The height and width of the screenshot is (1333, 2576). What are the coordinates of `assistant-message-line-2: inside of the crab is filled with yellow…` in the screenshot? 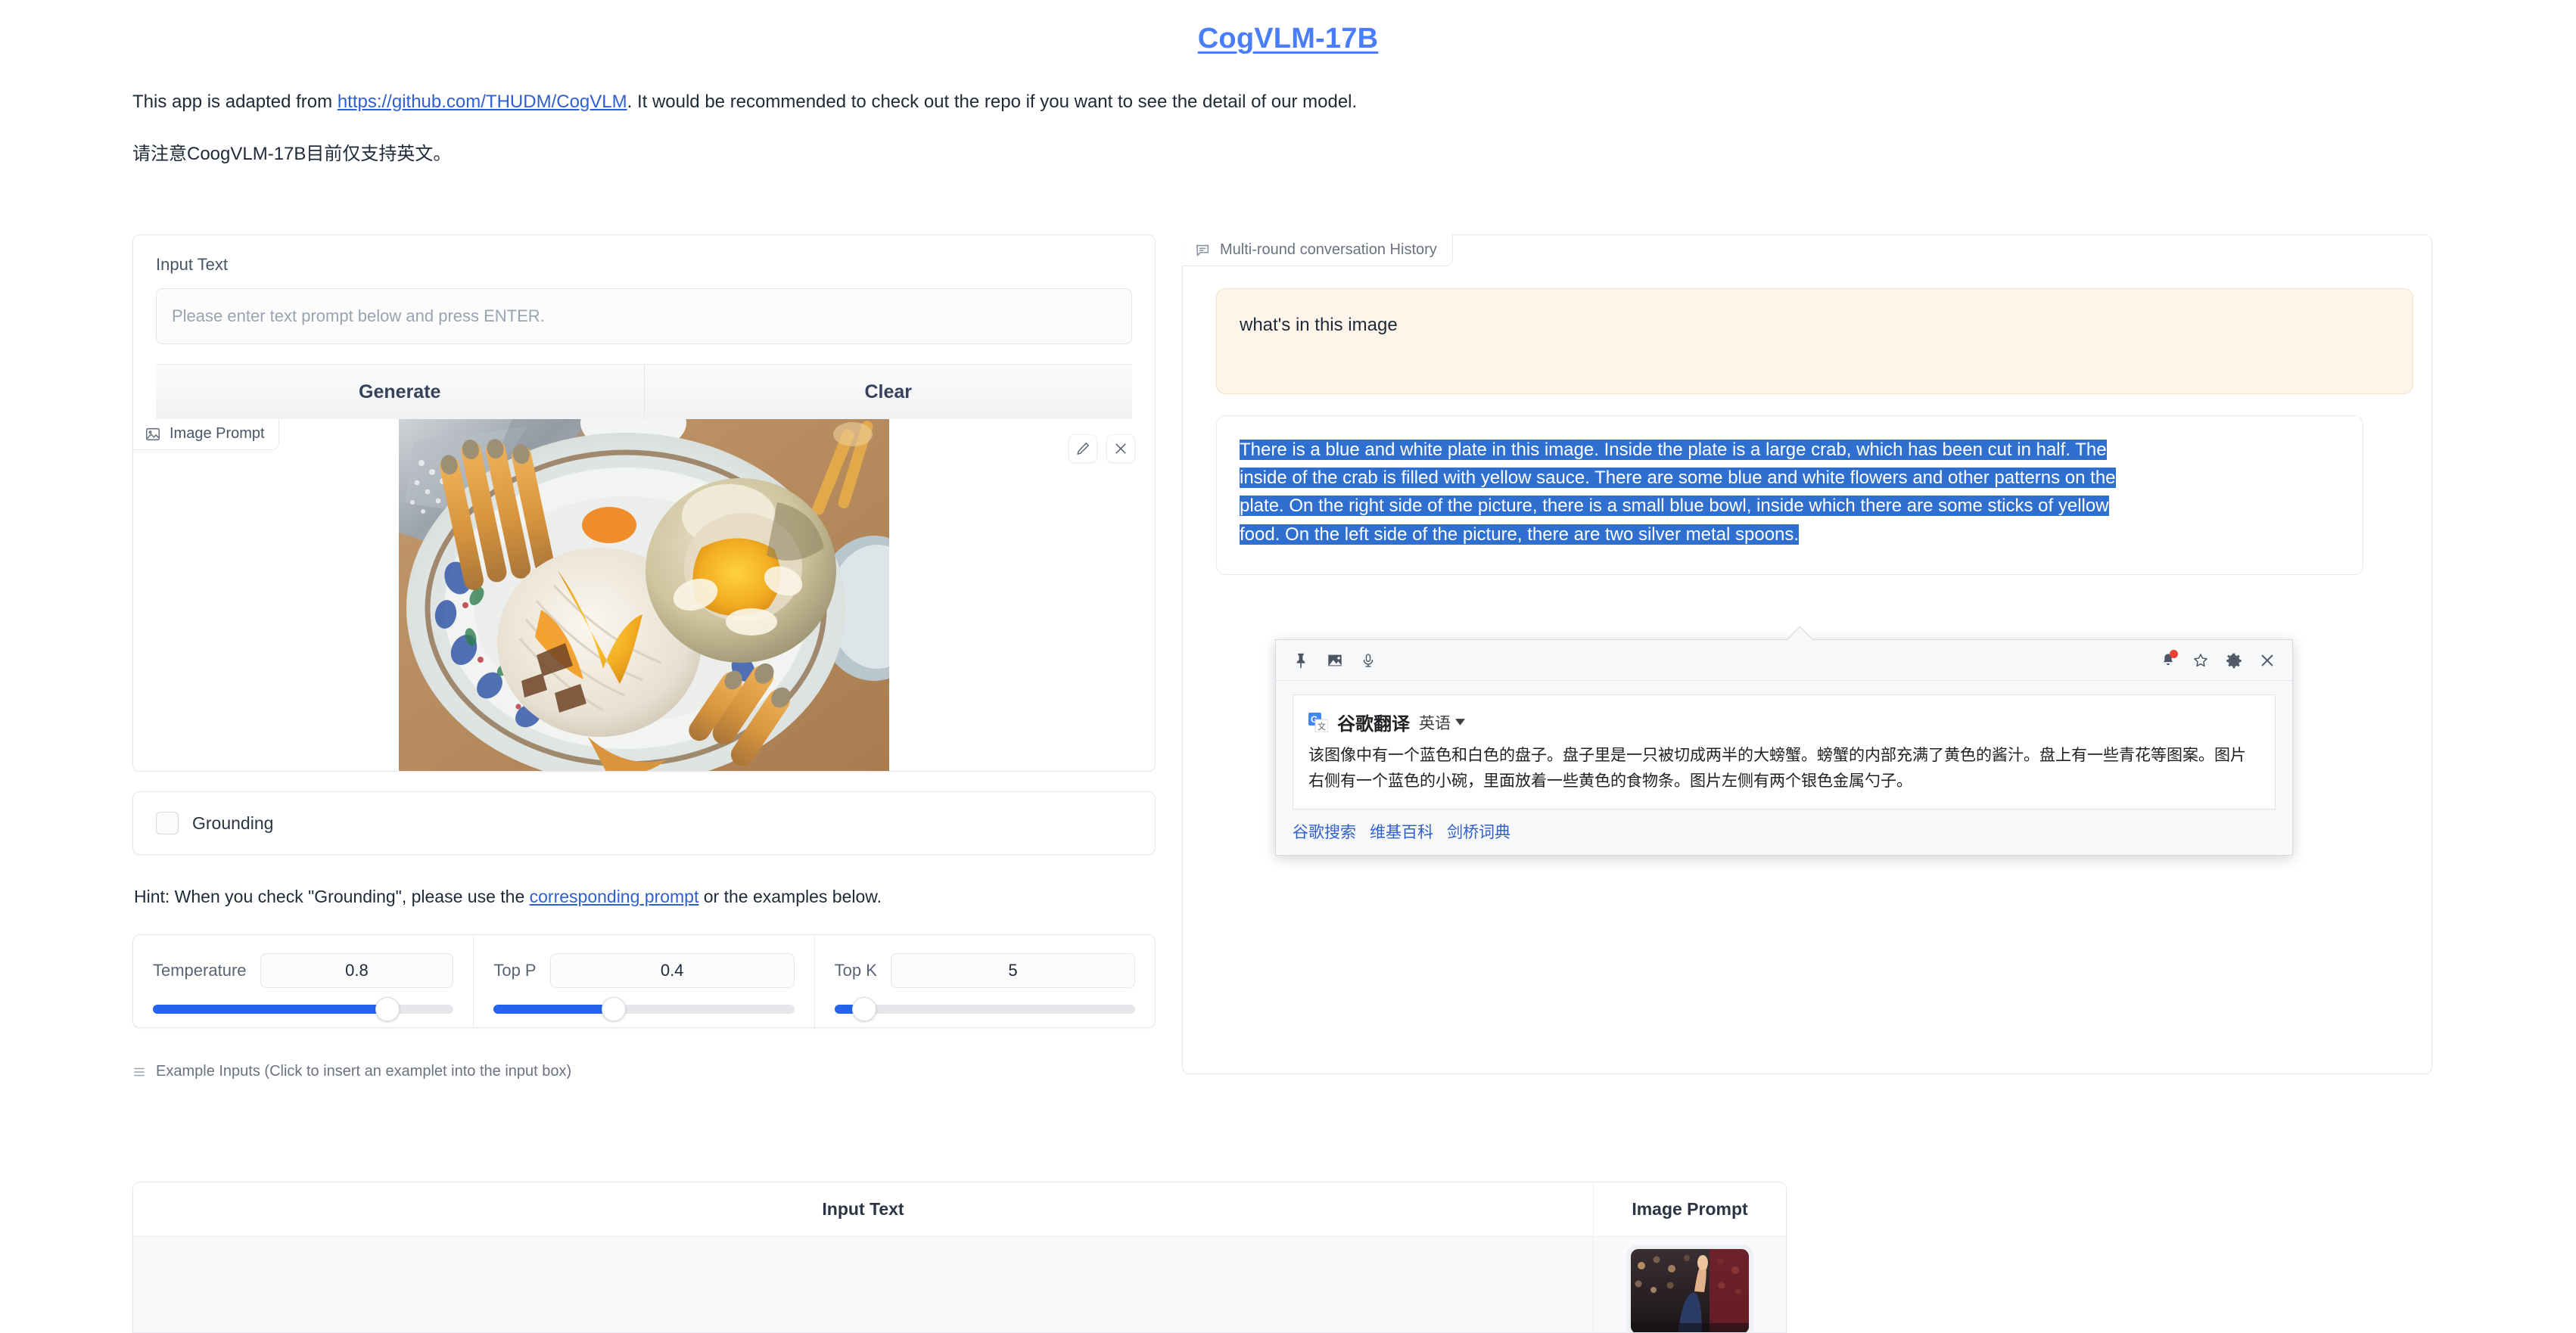 It's located at (1678, 478).